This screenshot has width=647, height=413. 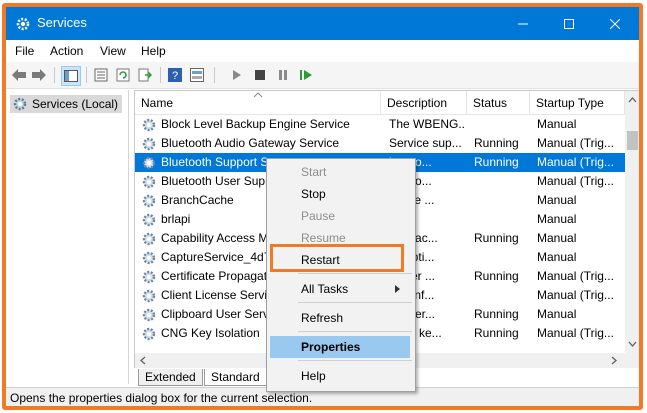 I want to click on maximize-button, so click(x=569, y=23).